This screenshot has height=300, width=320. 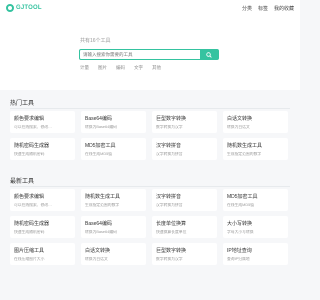 I want to click on category-link: 计量, so click(x=84, y=68).